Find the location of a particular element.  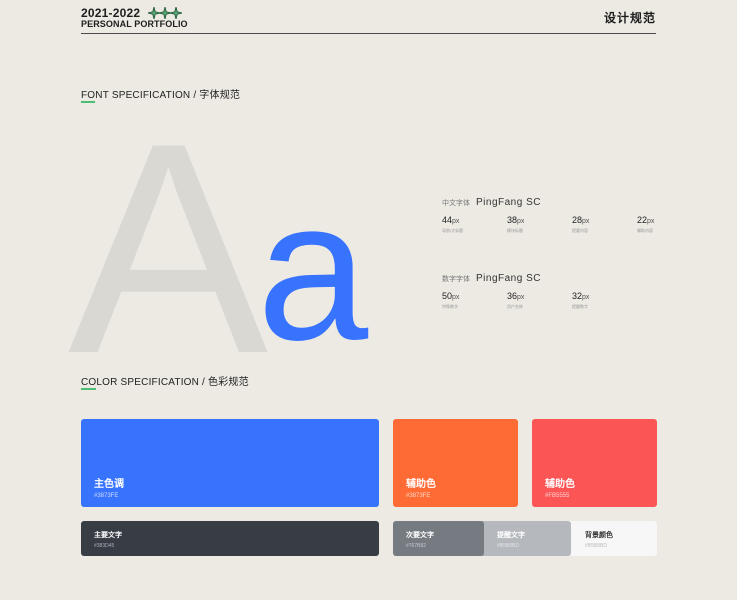

font-size-spec: 44px 导航/大标题 is located at coordinates (453, 224).